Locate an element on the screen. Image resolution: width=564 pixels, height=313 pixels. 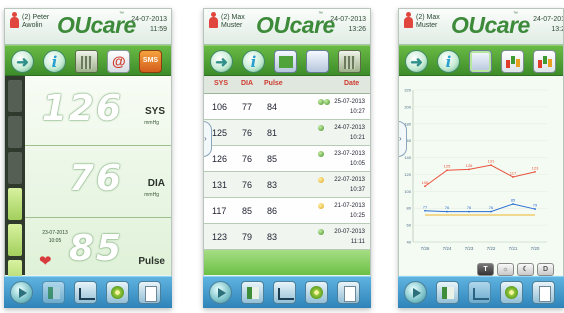
cell-date: 21-07-2013 is located at coordinates (349, 206).